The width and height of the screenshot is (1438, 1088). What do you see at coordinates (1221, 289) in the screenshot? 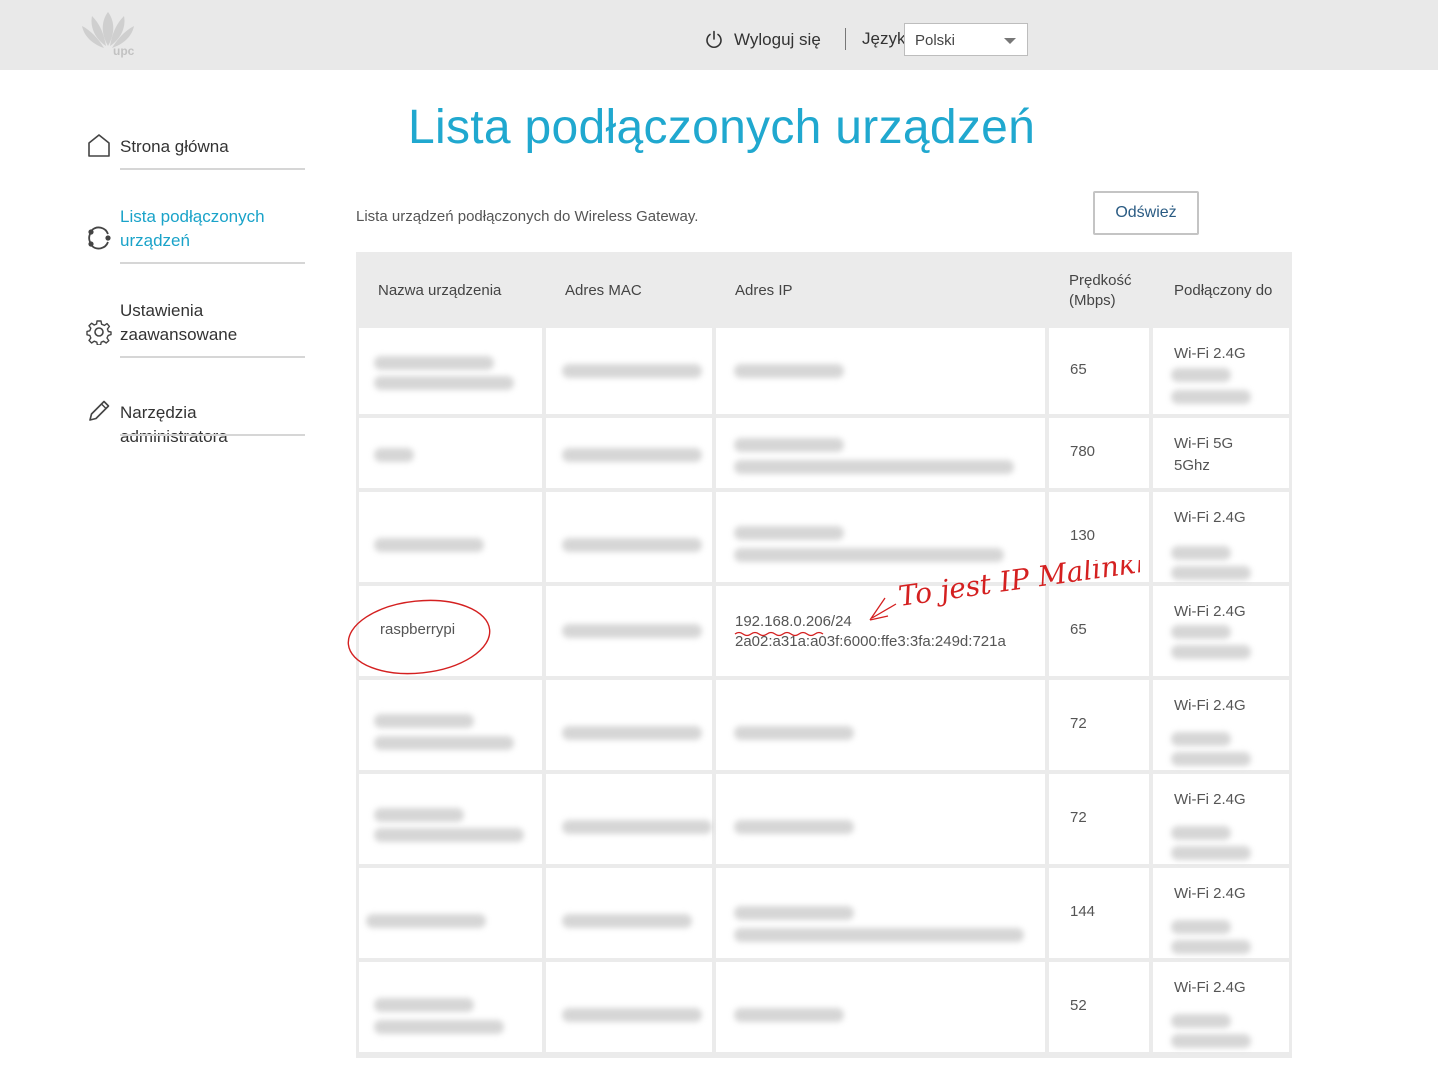
I see `column-header-connected: Podłączony do` at bounding box center [1221, 289].